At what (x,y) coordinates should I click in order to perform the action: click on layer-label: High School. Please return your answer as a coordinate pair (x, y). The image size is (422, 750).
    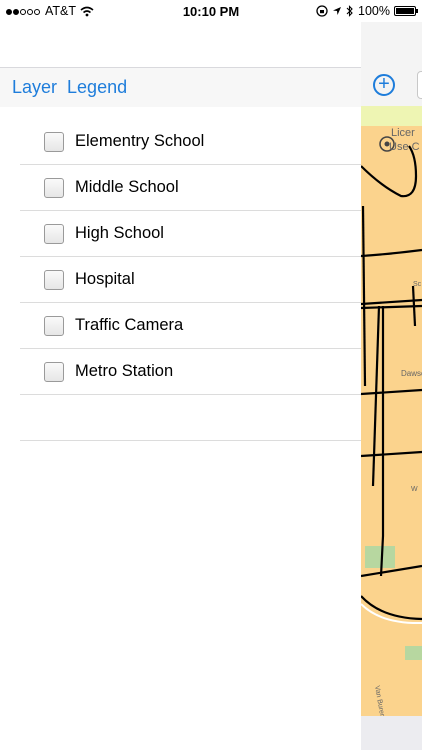
    Looking at the image, I should click on (119, 233).